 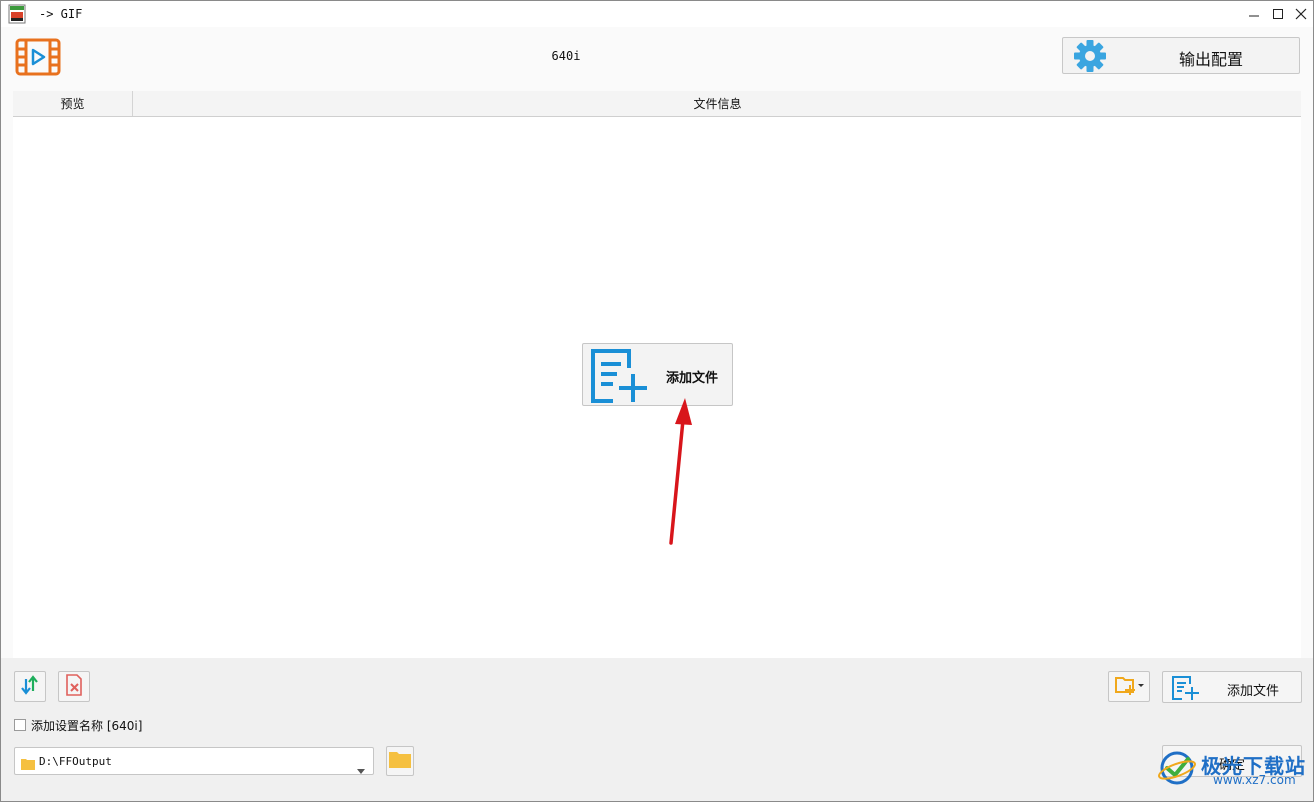 What do you see at coordinates (73, 103) in the screenshot?
I see `column-preview: 预览` at bounding box center [73, 103].